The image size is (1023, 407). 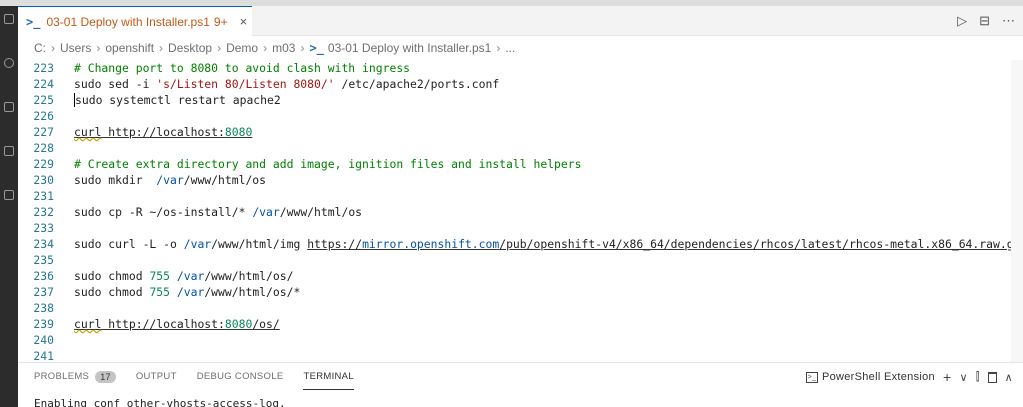 I want to click on problems-count-badge: 17, so click(x=105, y=376).